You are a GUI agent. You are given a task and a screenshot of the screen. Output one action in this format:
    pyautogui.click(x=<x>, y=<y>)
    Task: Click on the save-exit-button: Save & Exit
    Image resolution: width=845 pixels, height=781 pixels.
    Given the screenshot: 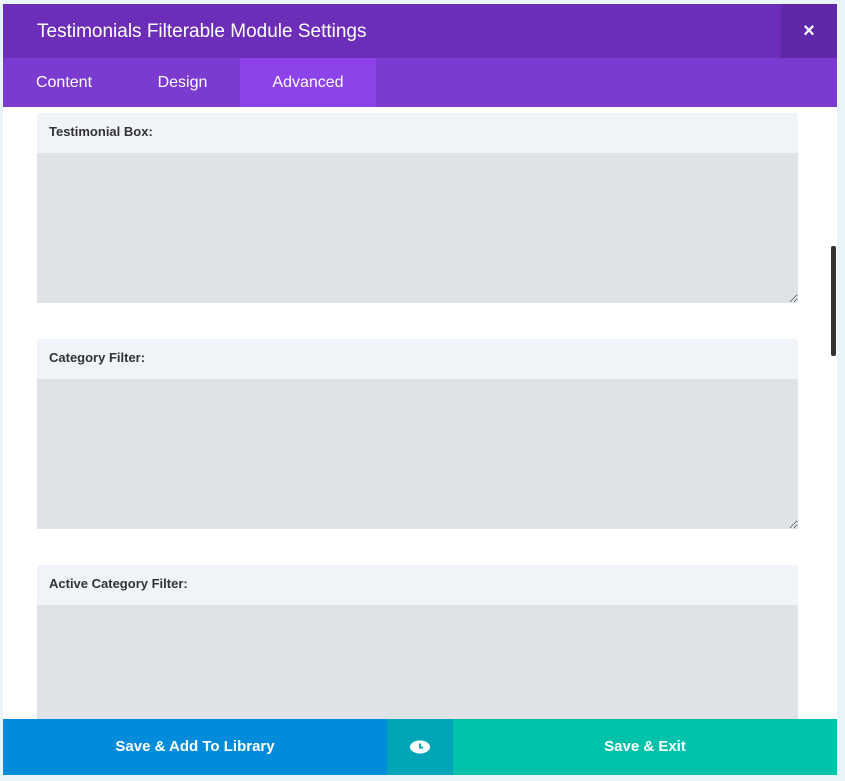 What is the action you would take?
    pyautogui.click(x=645, y=747)
    